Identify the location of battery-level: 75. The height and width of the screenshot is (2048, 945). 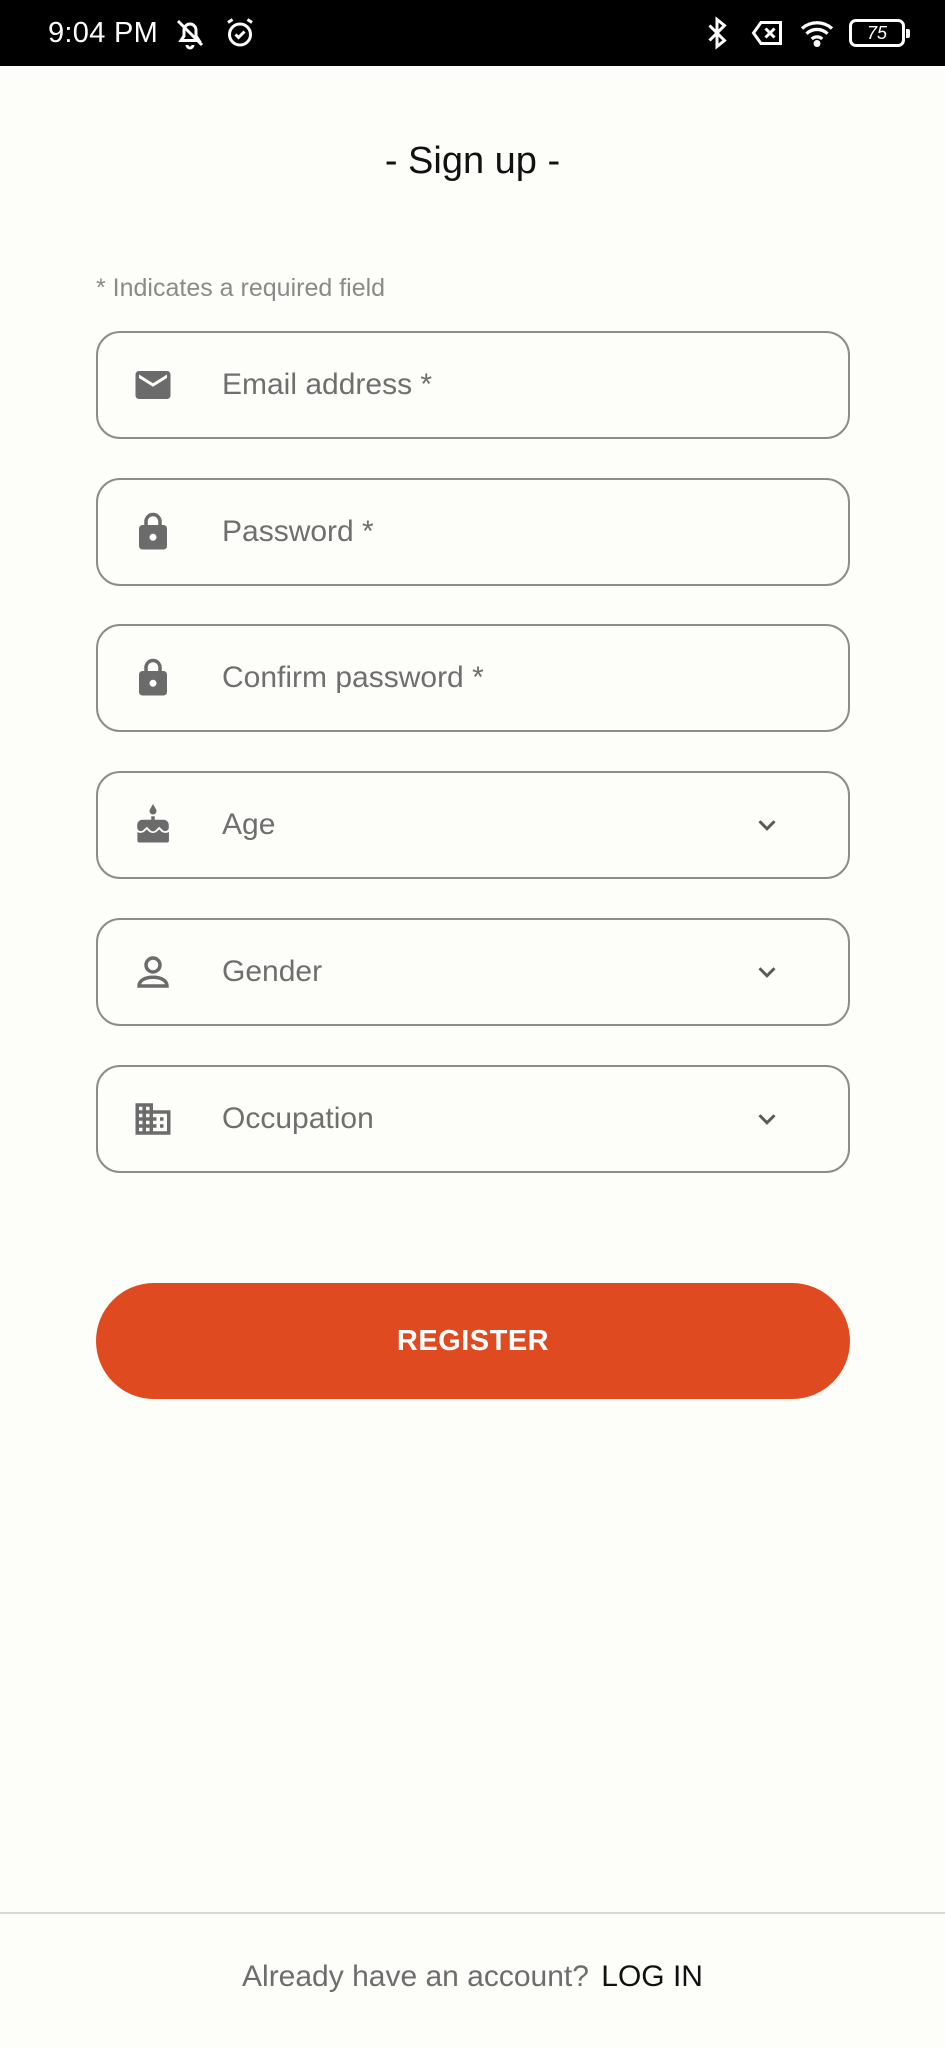
(877, 32).